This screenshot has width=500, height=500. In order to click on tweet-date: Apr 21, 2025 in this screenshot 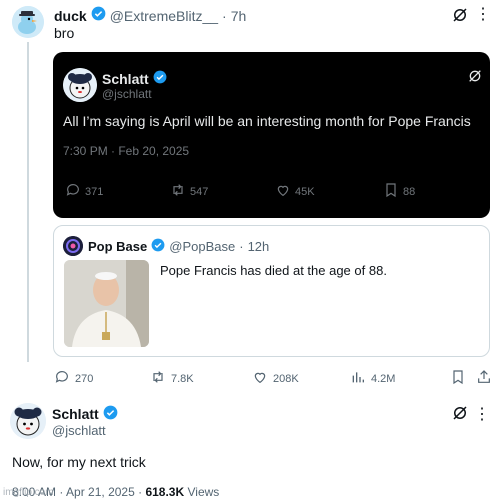, I will do `click(100, 492)`.